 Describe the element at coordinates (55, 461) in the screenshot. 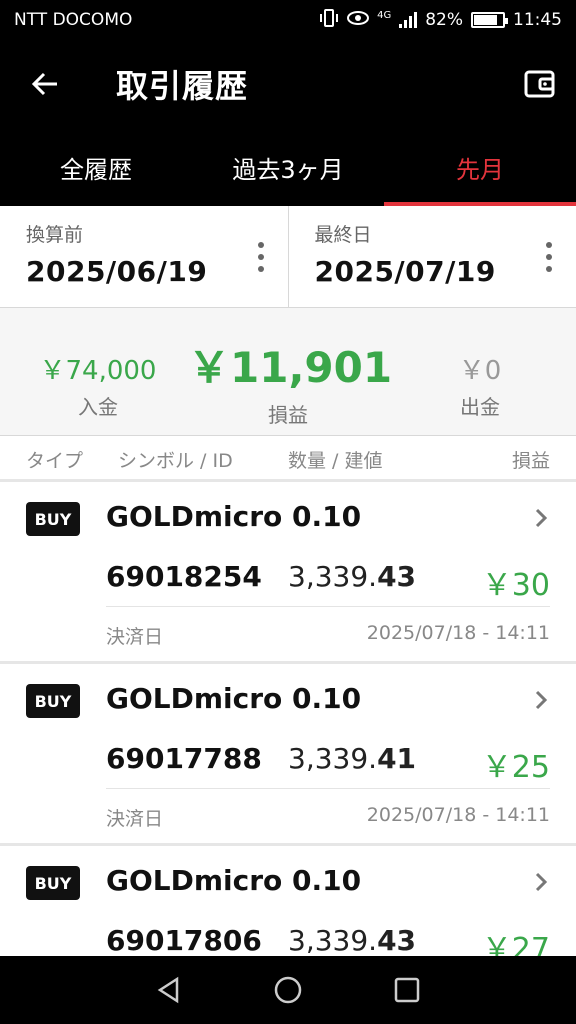

I see `column-type: タイプ` at that location.